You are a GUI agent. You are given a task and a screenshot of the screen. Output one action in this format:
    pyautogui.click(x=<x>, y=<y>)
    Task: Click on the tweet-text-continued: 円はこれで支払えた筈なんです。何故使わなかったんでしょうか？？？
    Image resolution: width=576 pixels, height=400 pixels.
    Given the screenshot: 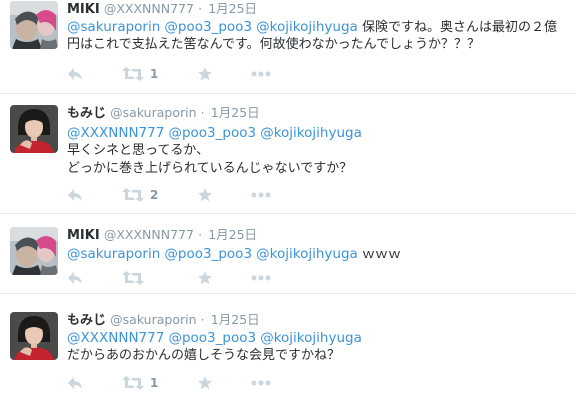 What is the action you would take?
    pyautogui.click(x=273, y=45)
    